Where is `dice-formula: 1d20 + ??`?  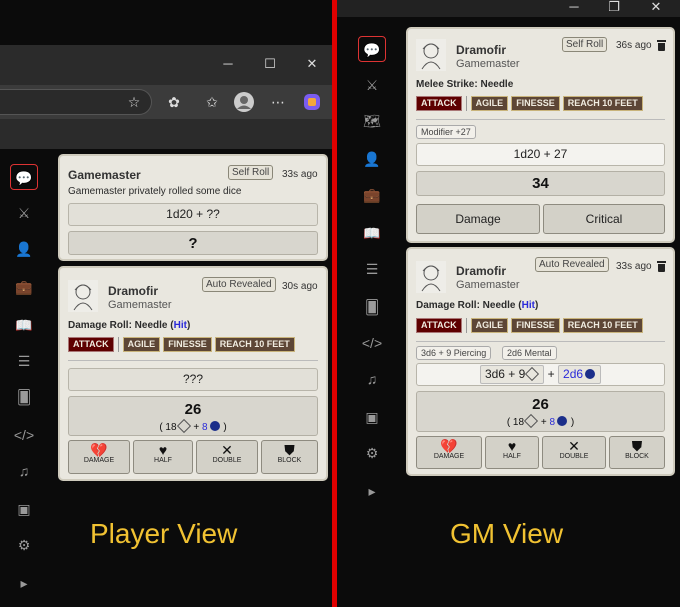
dice-formula: 1d20 + ?? is located at coordinates (193, 214).